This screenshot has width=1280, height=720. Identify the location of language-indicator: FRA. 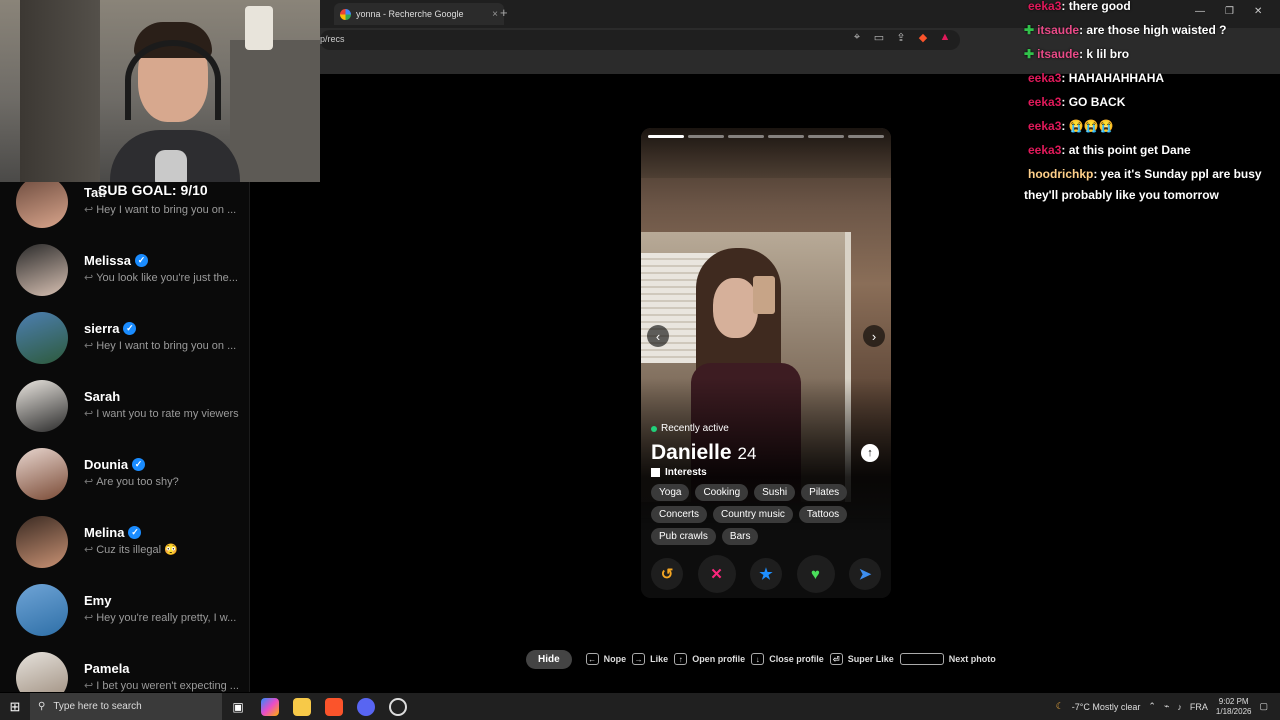
(1199, 707).